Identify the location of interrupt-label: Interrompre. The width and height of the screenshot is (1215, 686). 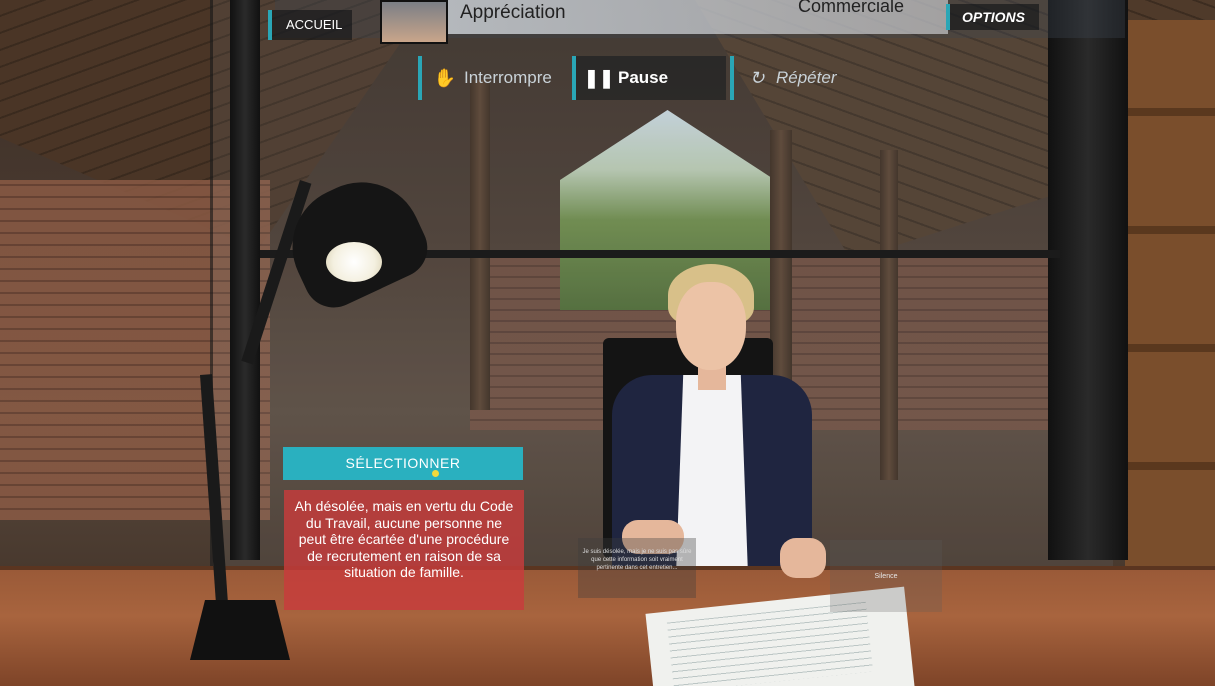
(508, 77).